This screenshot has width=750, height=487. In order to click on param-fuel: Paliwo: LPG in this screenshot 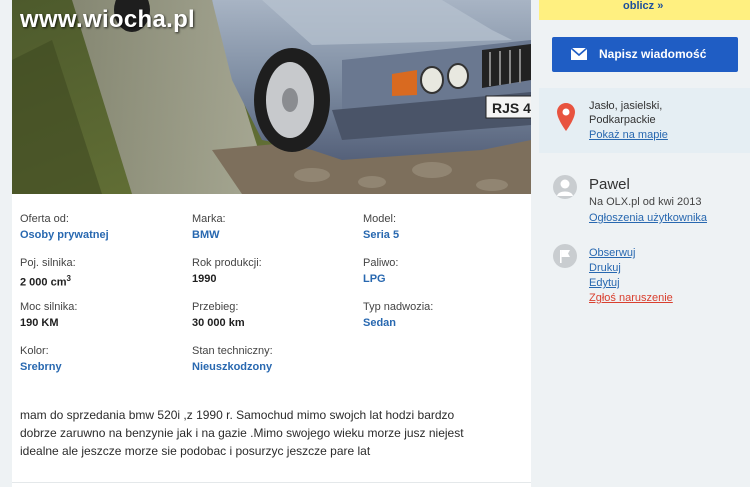, I will do `click(445, 271)`.